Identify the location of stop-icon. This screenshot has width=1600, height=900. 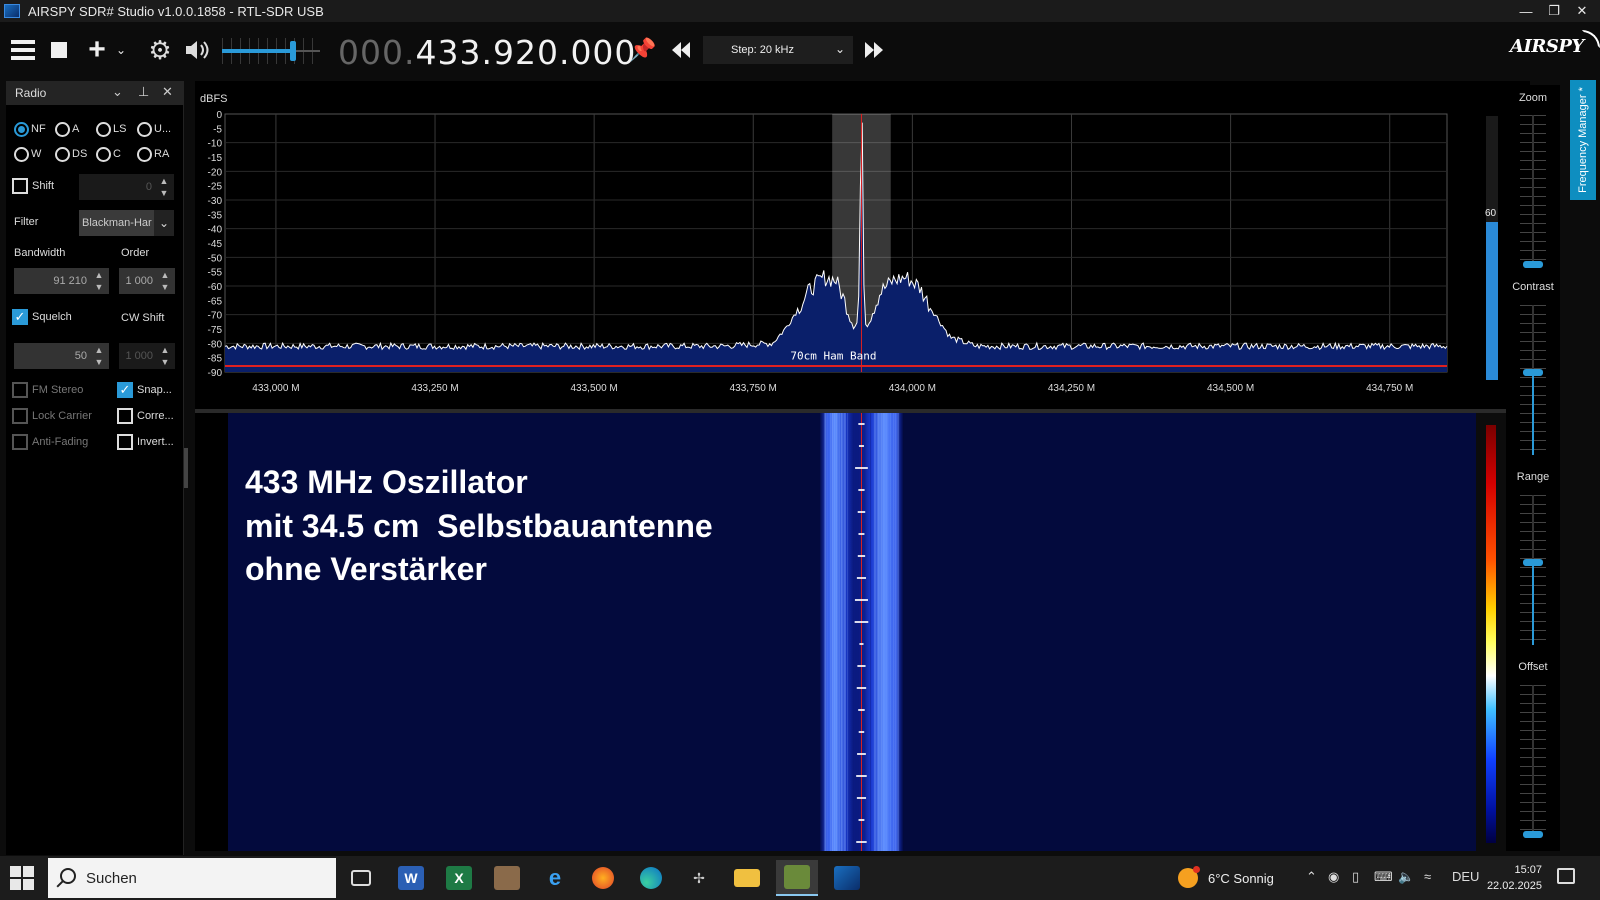
(59, 50).